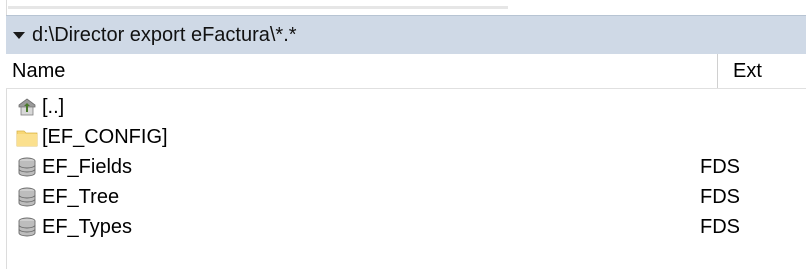 This screenshot has height=269, width=806. I want to click on list-item-folder: [EF_CONFIG], so click(406, 137).